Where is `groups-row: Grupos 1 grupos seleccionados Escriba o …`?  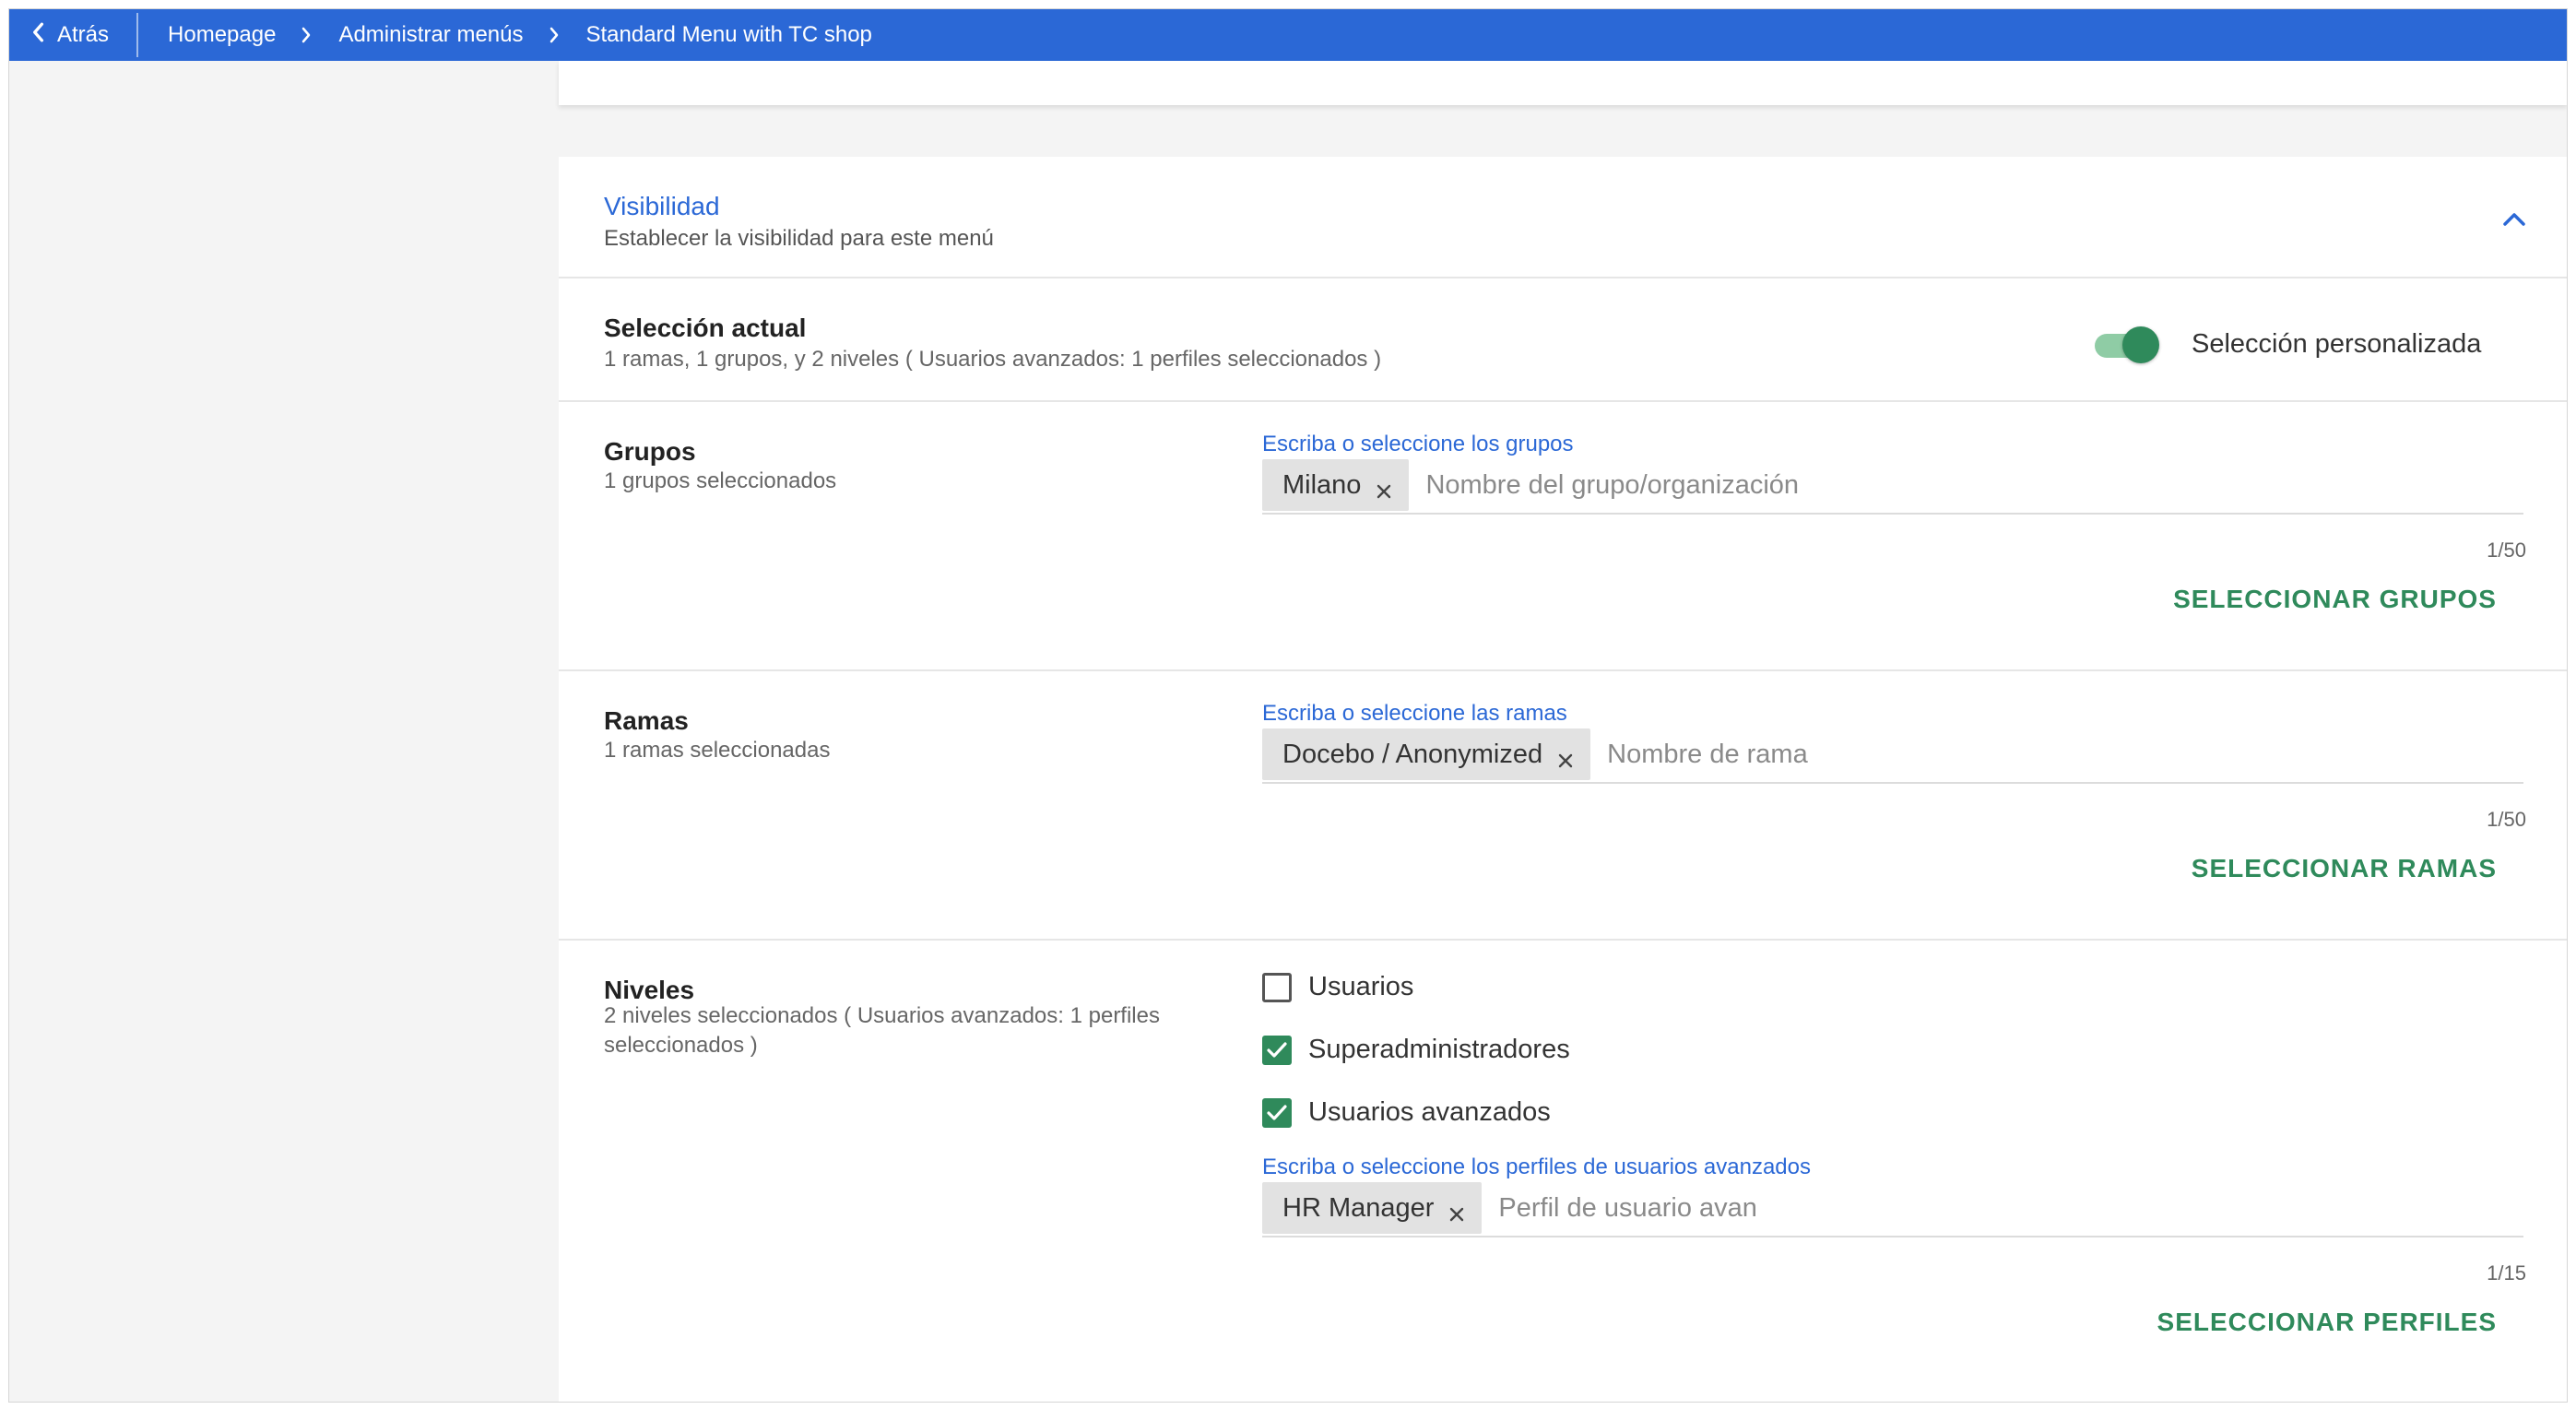 groups-row: Grupos 1 grupos seleccionados Escriba o … is located at coordinates (1563, 536).